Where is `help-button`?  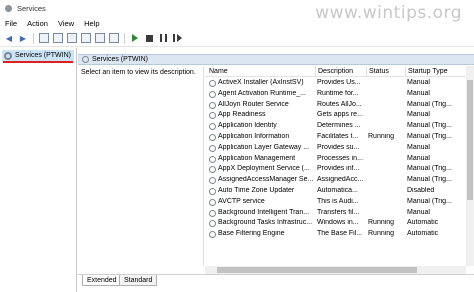 help-button is located at coordinates (100, 38).